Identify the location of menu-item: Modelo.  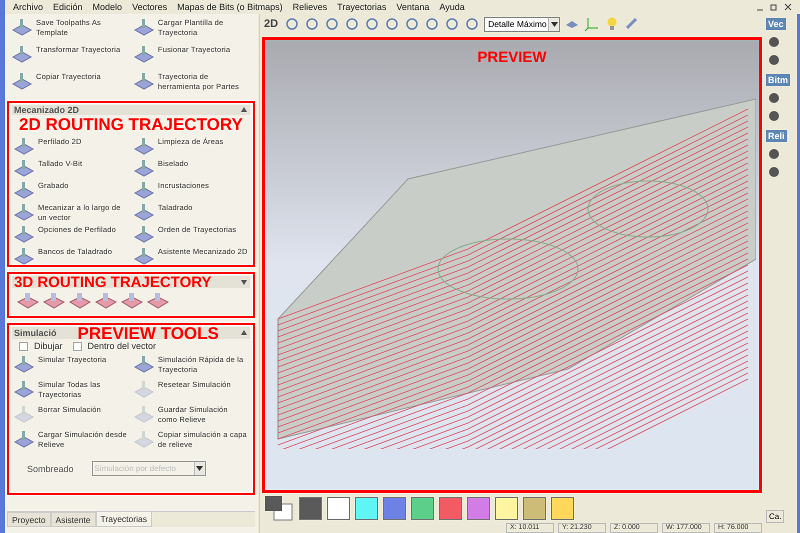
(107, 7).